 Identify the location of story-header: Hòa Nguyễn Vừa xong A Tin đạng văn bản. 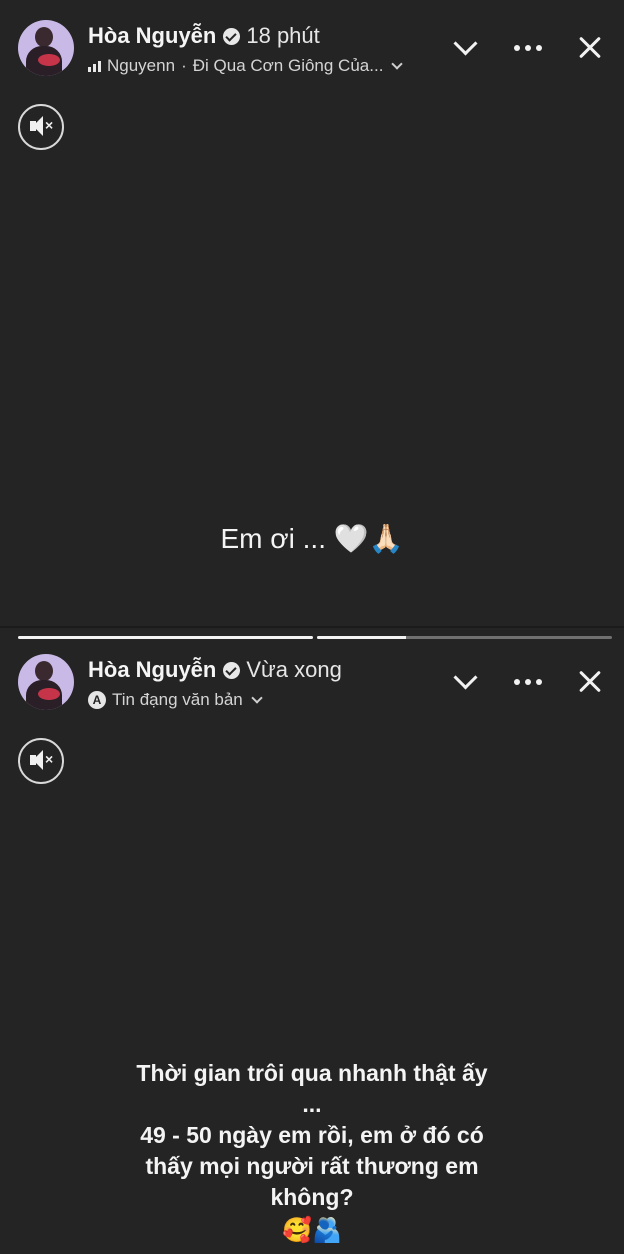
(314, 684).